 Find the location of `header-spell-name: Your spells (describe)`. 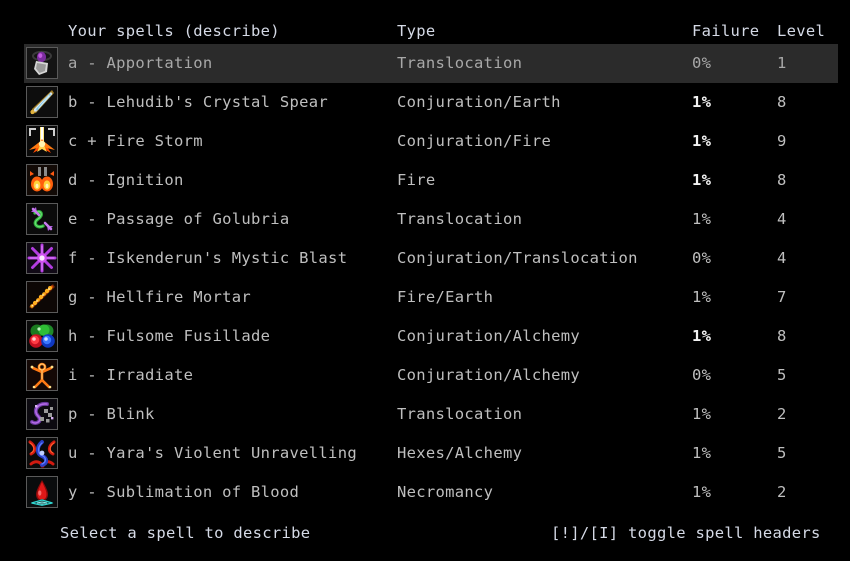

header-spell-name: Your spells (describe) is located at coordinates (174, 31).